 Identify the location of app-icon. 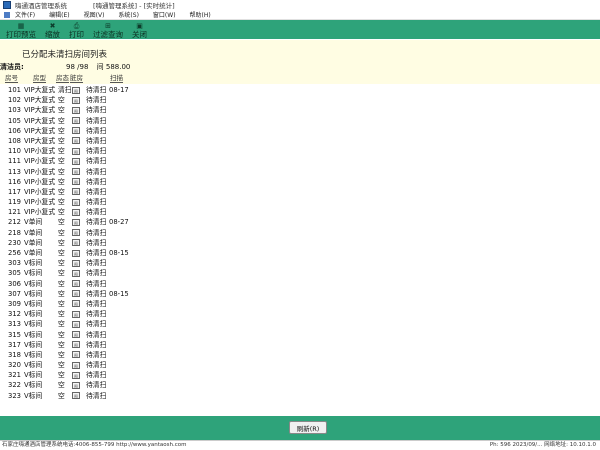
(7, 5).